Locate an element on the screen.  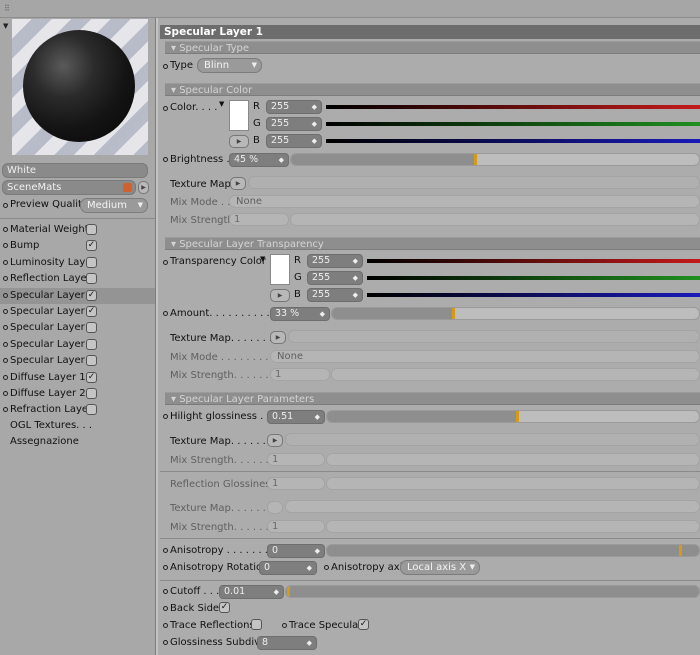
transparency-expand-button: ▶ is located at coordinates (280, 295).